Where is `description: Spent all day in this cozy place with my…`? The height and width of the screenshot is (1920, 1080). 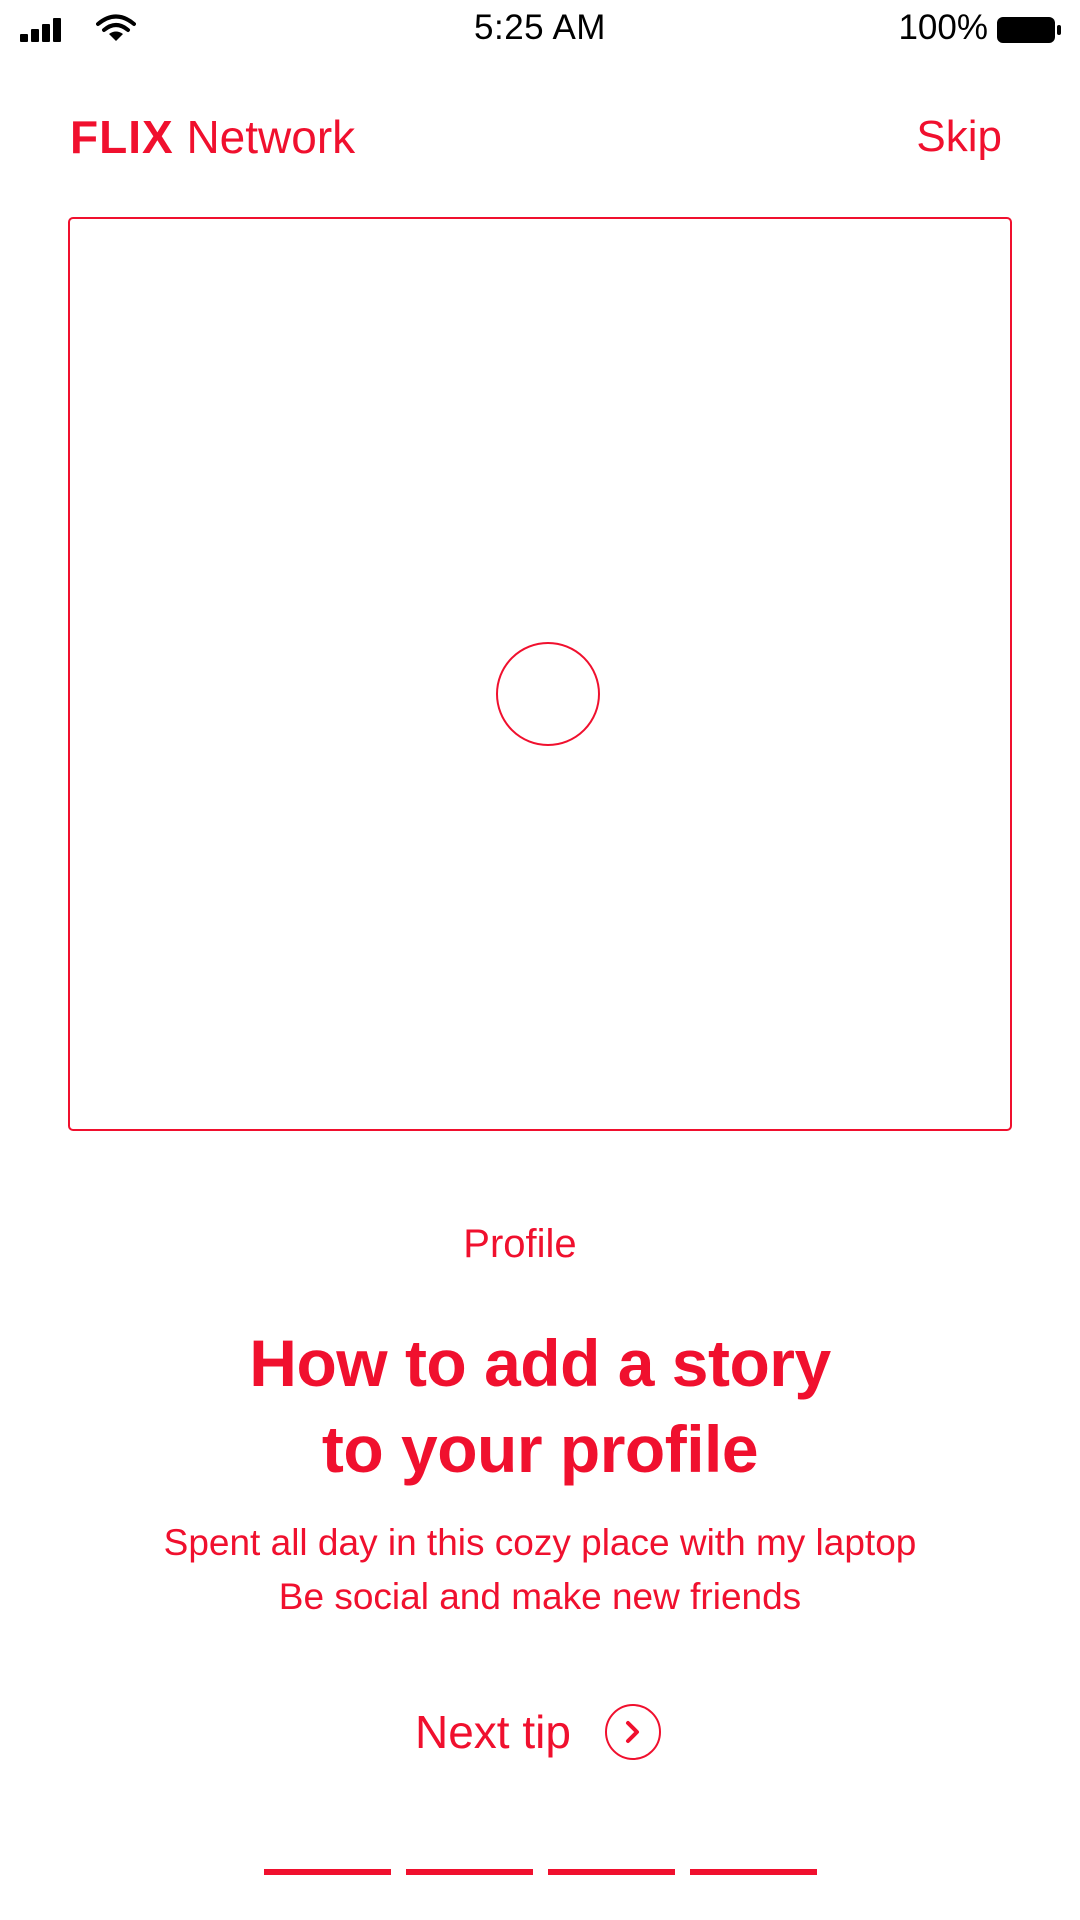
description: Spent all day in this cozy place with my… is located at coordinates (540, 1570).